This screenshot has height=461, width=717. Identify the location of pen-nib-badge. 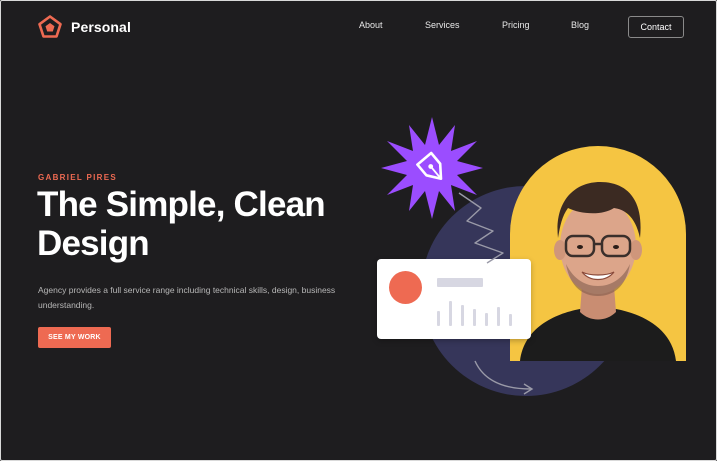
(432, 168).